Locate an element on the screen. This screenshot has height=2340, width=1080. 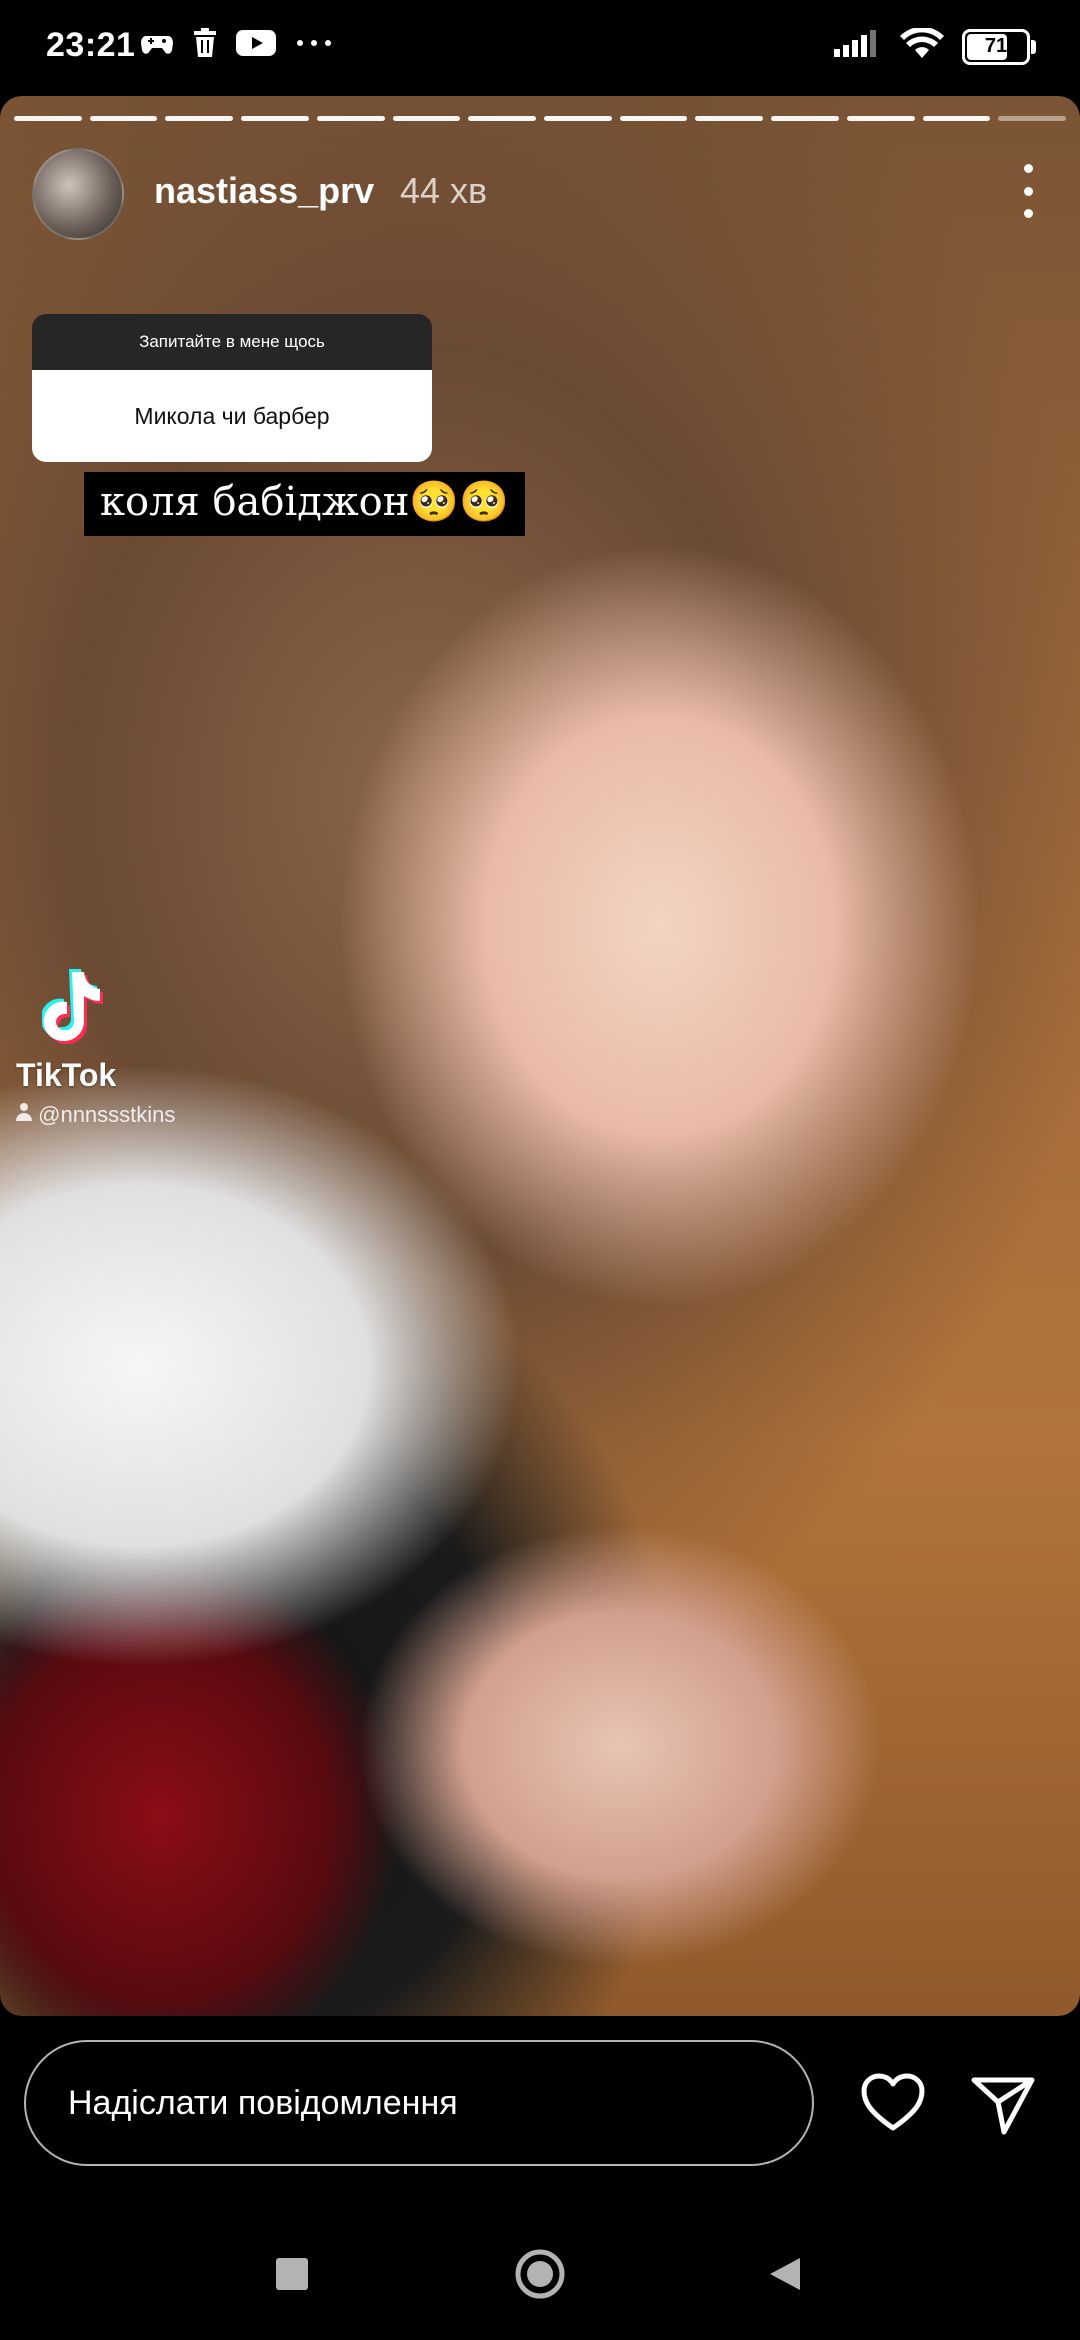
question-sticker: Запитайте в мене щось Микола чи барбер is located at coordinates (232, 388).